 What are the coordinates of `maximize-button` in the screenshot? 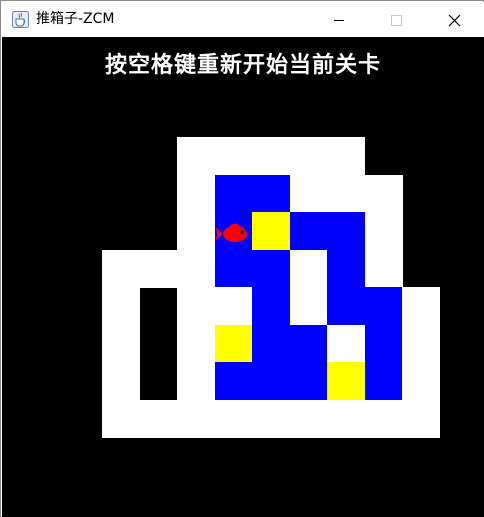 It's located at (395, 20).